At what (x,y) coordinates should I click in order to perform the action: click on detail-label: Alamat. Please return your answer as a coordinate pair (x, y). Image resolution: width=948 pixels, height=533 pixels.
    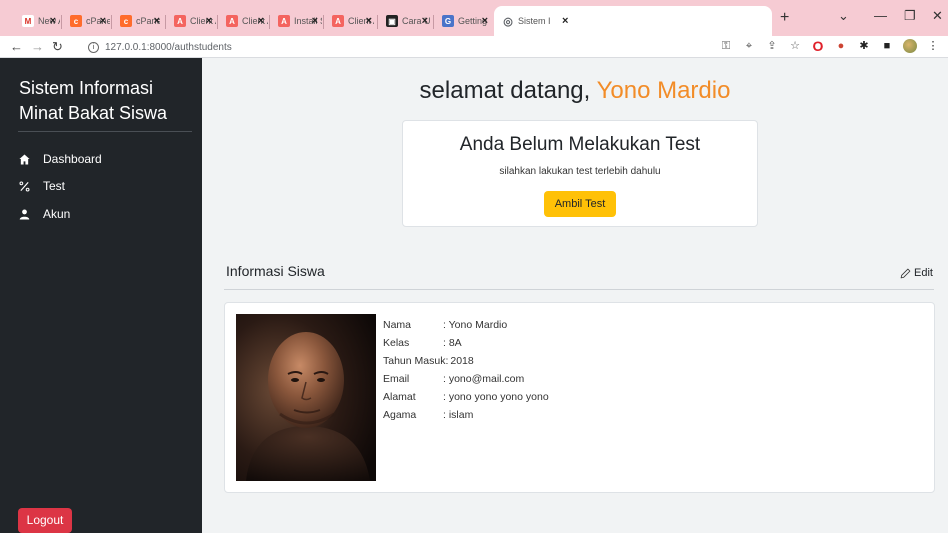
    Looking at the image, I should click on (399, 397).